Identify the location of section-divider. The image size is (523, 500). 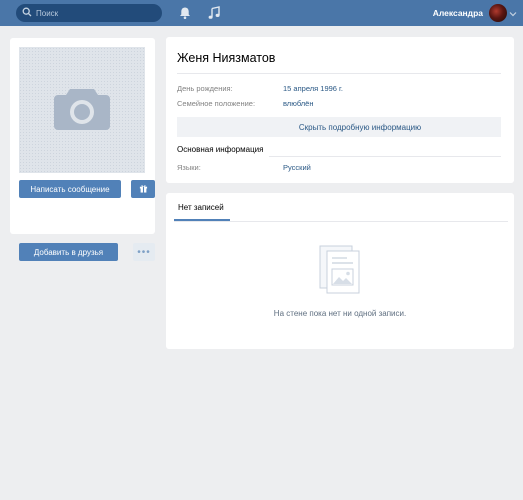
(385, 156).